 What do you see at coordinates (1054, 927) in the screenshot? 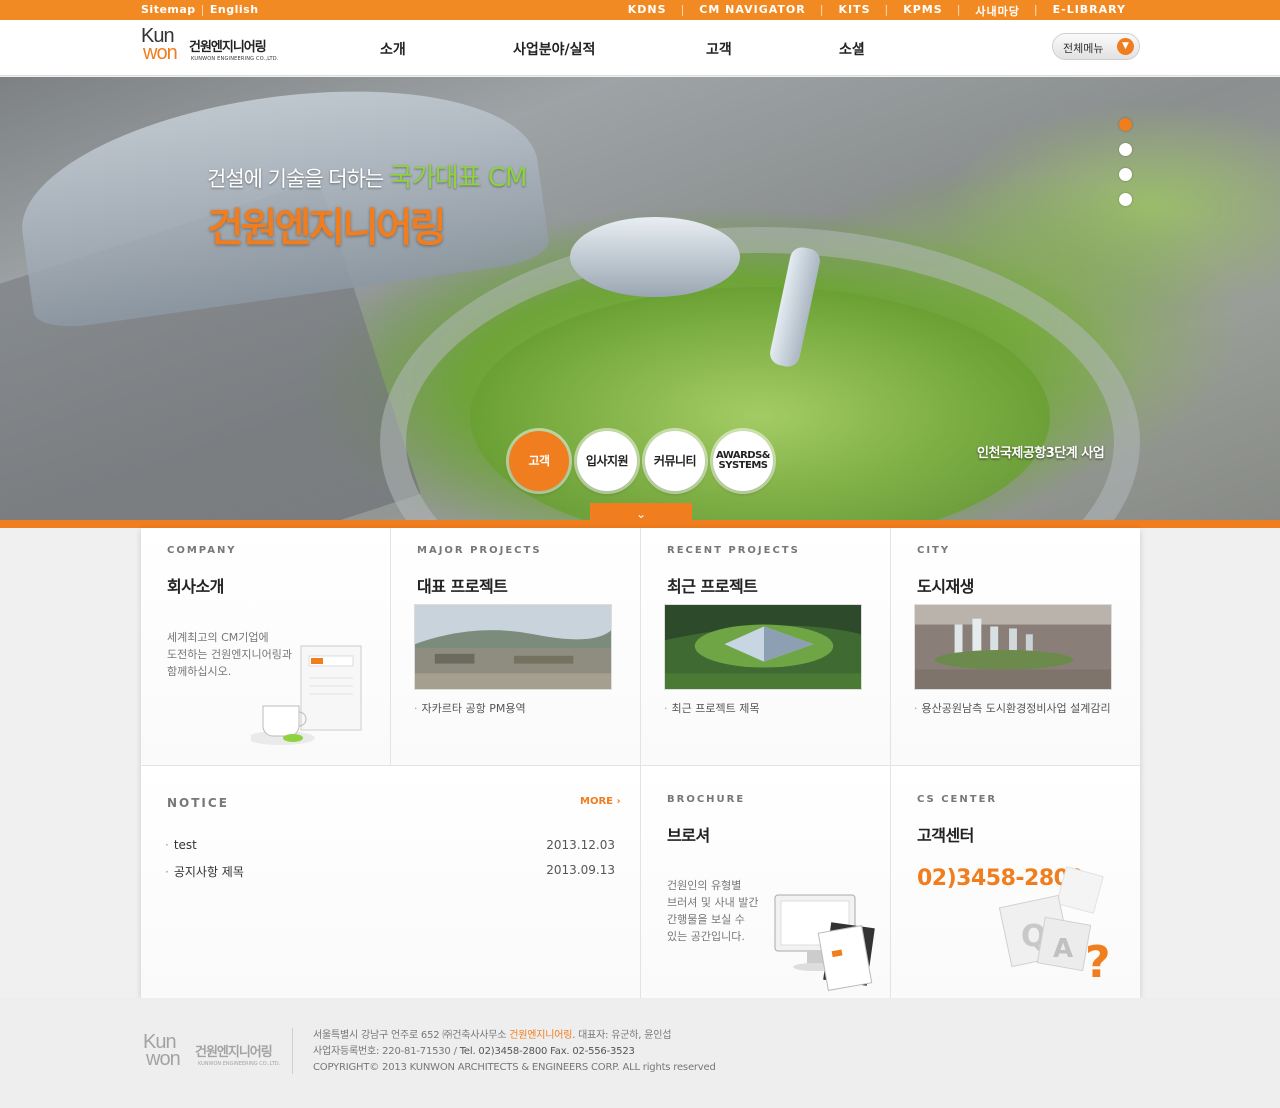
I see `qa-illustration: Q A ?` at bounding box center [1054, 927].